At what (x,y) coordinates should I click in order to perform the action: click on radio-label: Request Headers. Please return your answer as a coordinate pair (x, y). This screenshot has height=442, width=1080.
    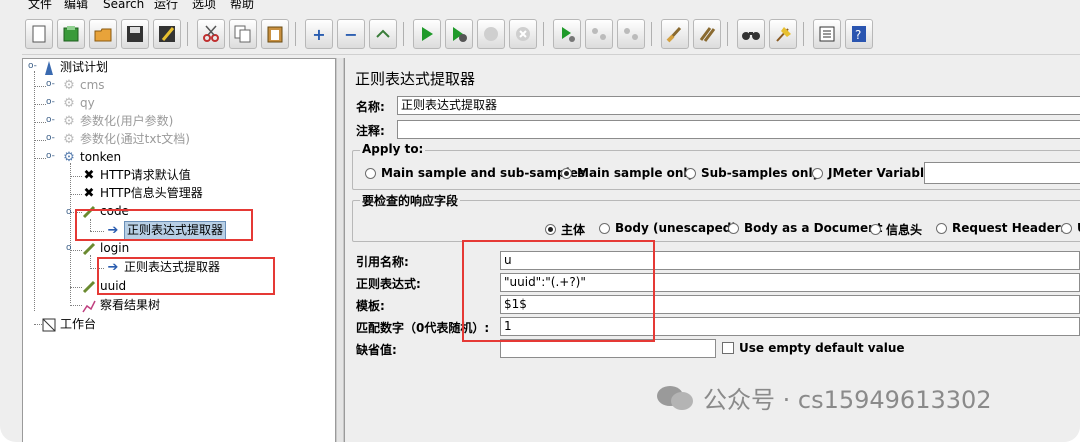
    Looking at the image, I should click on (1010, 228).